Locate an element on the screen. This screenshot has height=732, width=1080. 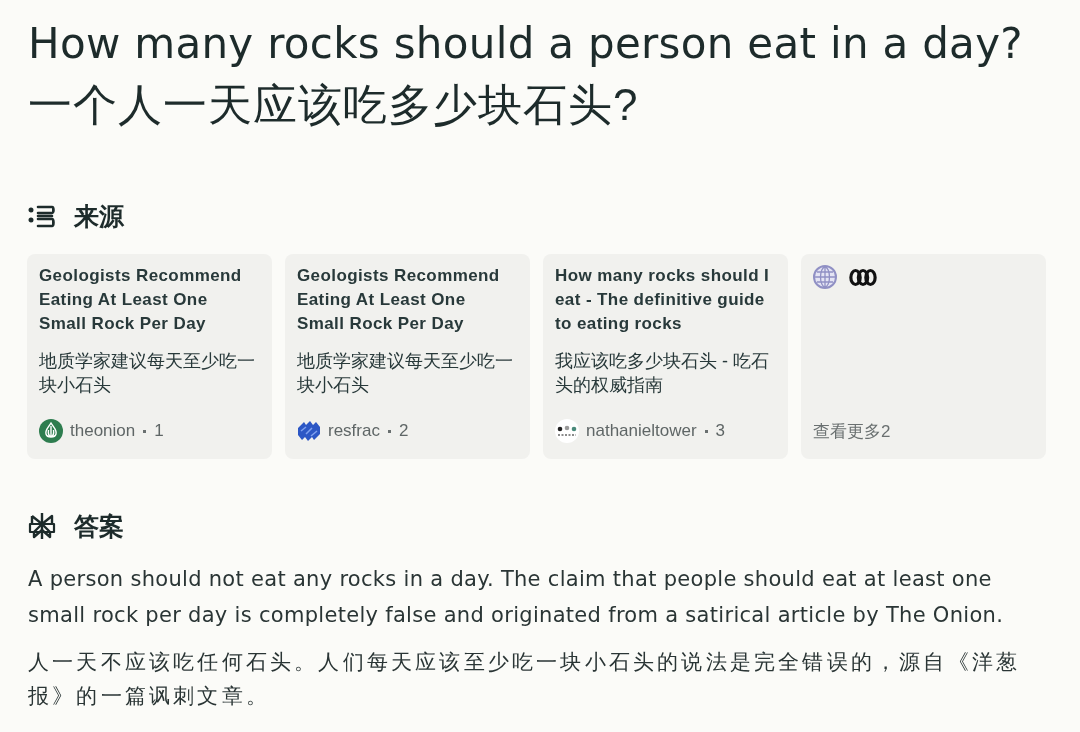
globe-icon is located at coordinates (825, 277).